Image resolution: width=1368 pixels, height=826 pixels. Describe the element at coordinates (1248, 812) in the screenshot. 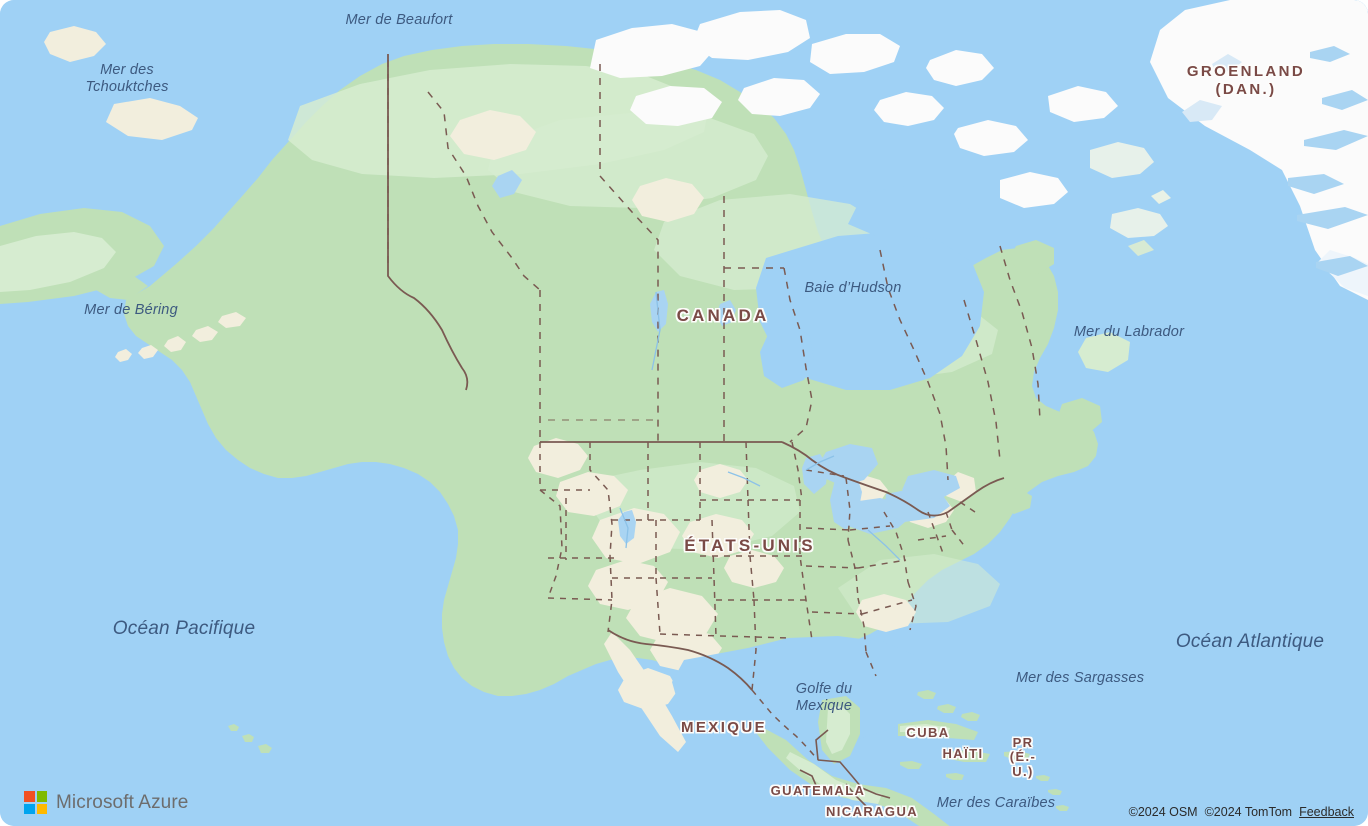

I see `attribution-tomtom: ©2024 TomTom` at that location.